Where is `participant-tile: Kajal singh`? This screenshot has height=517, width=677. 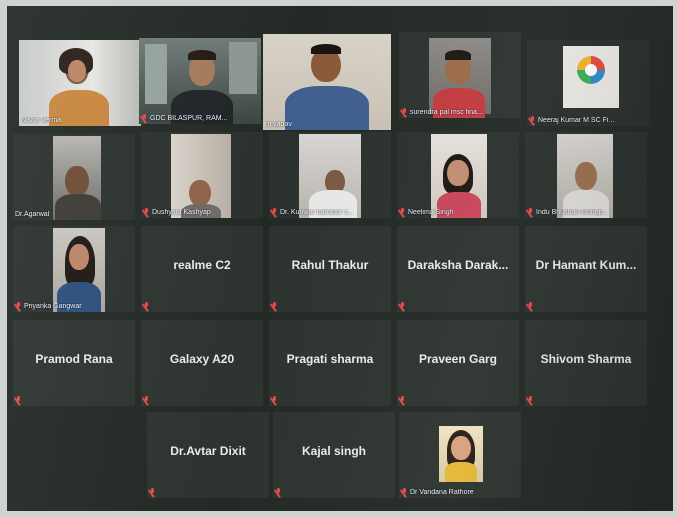
participant-tile: Kajal singh is located at coordinates (334, 455).